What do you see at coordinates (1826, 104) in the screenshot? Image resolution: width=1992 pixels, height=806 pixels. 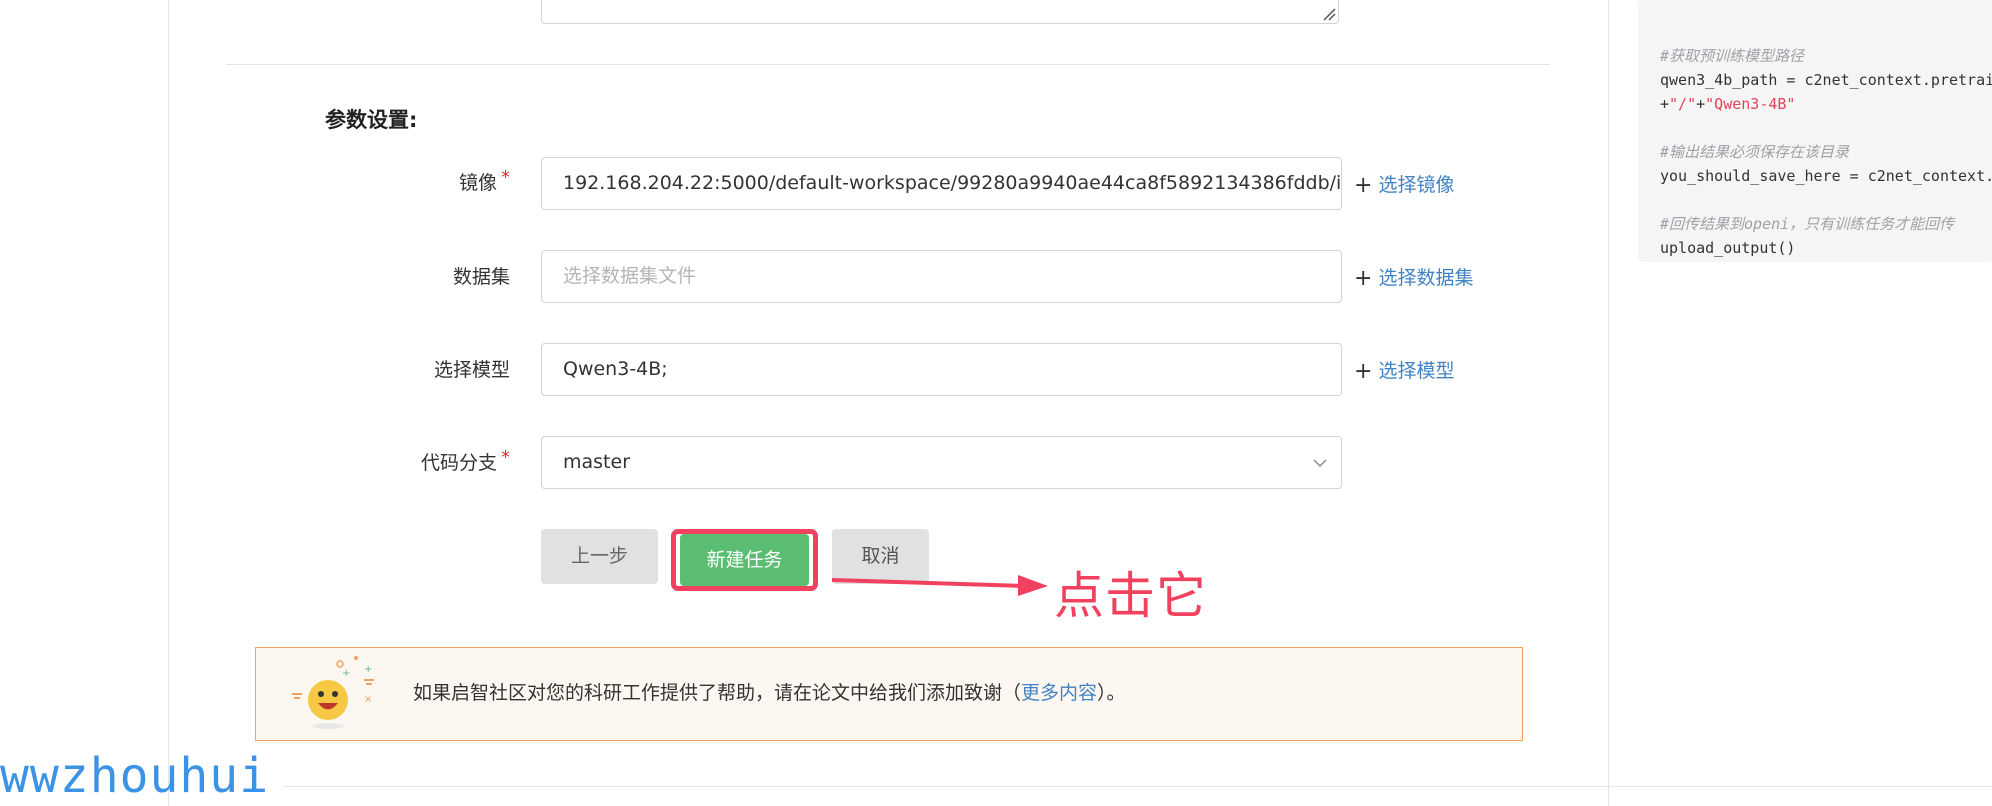 I see `code-line: +"/"+"Qwen3-4B"` at bounding box center [1826, 104].